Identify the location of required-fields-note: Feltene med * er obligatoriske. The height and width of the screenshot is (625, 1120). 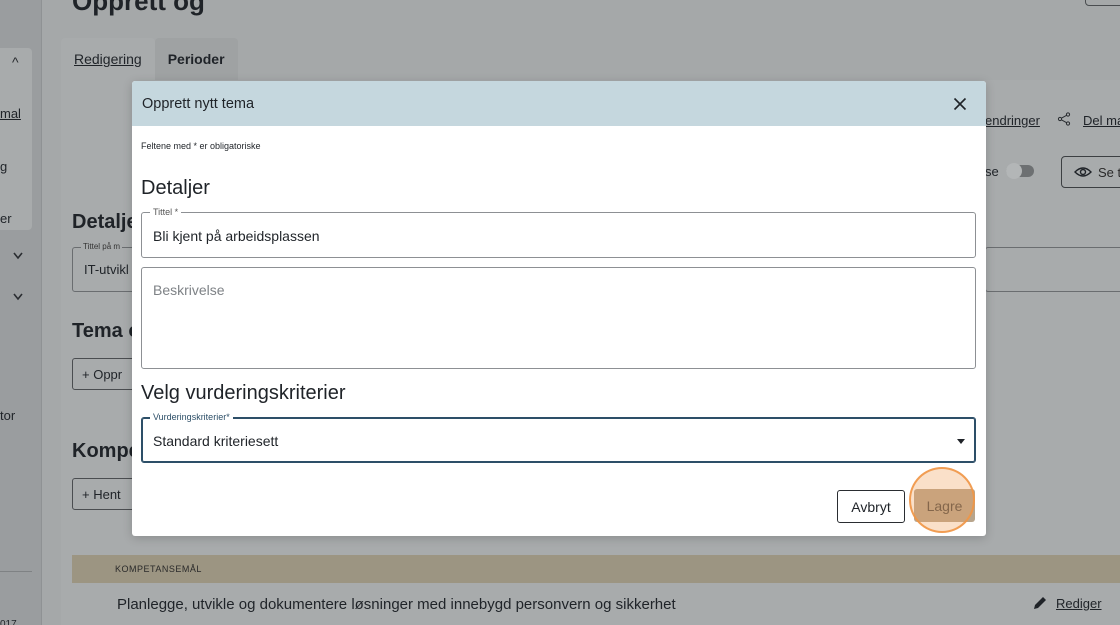
(201, 146).